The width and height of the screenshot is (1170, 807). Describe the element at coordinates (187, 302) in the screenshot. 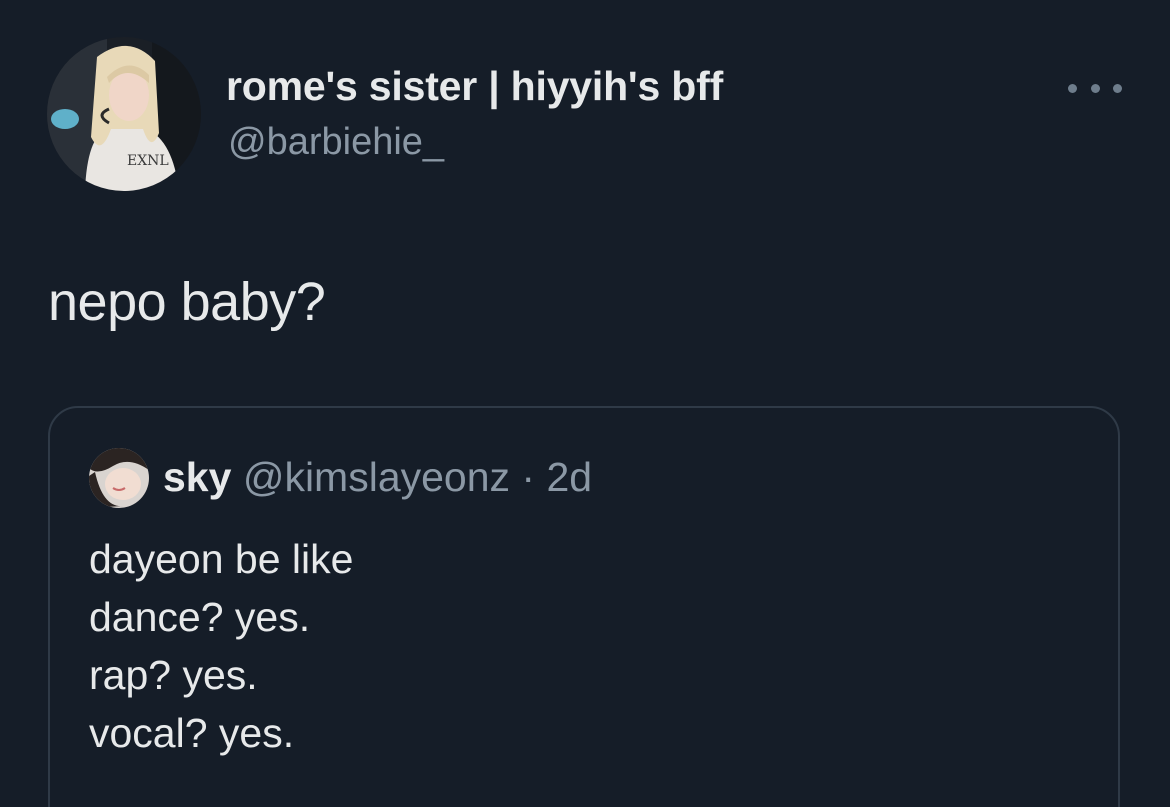

I see `tweet-text: nepo baby?` at that location.